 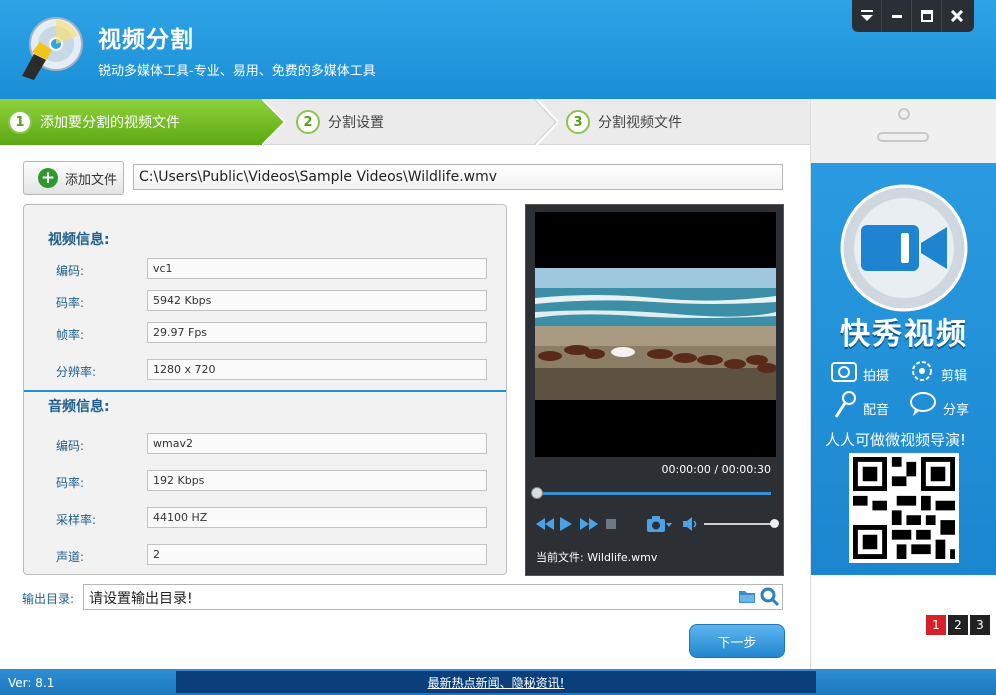 I want to click on fast-forward-icon, so click(x=589, y=524).